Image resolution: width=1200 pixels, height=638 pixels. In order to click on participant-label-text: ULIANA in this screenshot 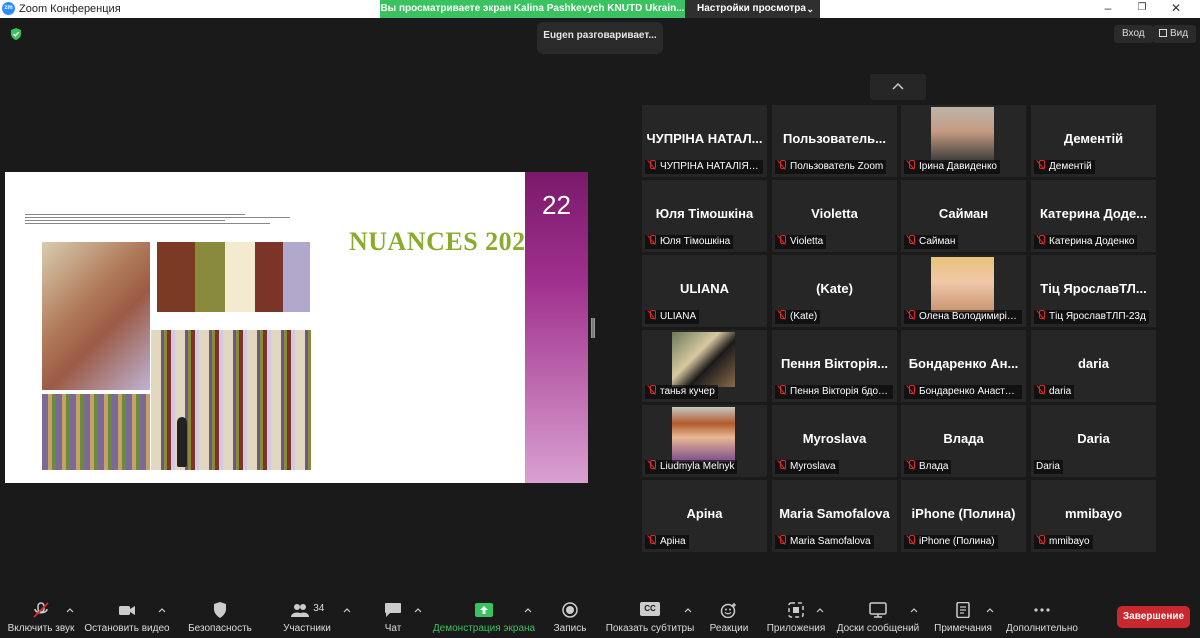, I will do `click(678, 316)`.